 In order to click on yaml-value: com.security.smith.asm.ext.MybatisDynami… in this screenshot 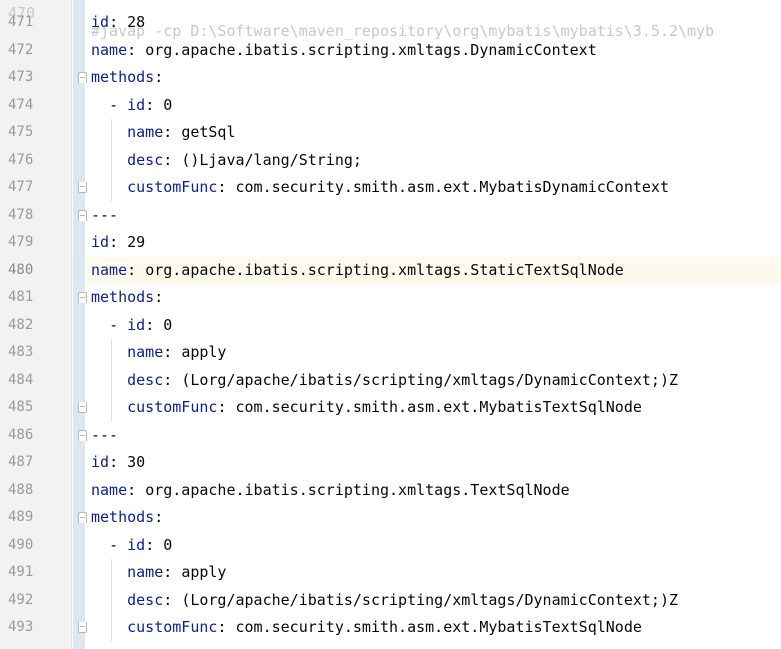, I will do `click(452, 187)`.